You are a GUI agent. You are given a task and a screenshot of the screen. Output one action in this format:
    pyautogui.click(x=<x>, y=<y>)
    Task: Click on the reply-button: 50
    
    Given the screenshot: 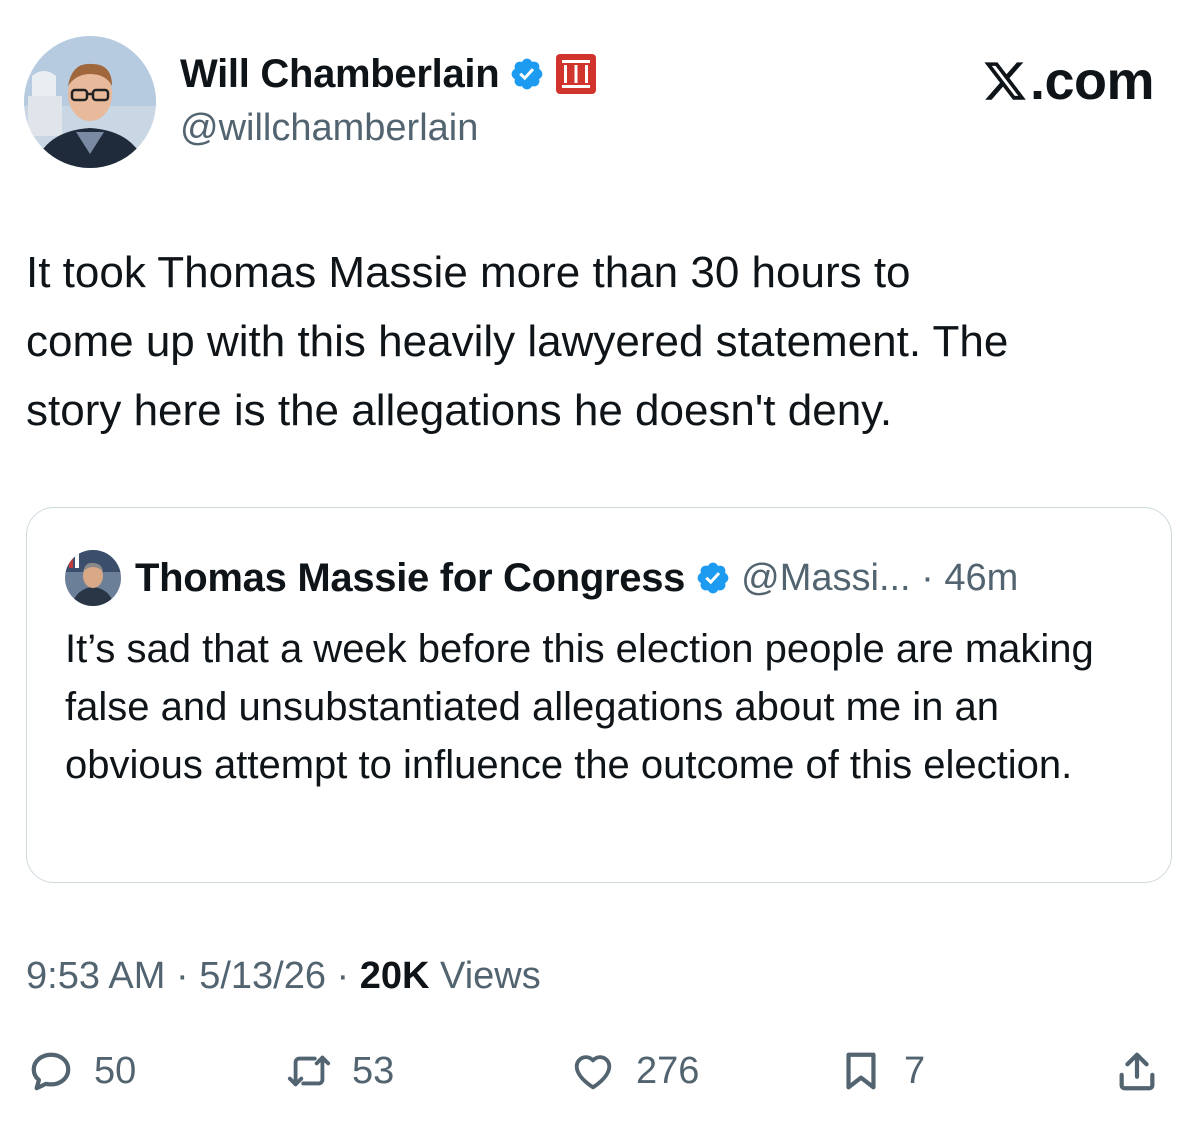 What is the action you would take?
    pyautogui.click(x=82, y=1071)
    